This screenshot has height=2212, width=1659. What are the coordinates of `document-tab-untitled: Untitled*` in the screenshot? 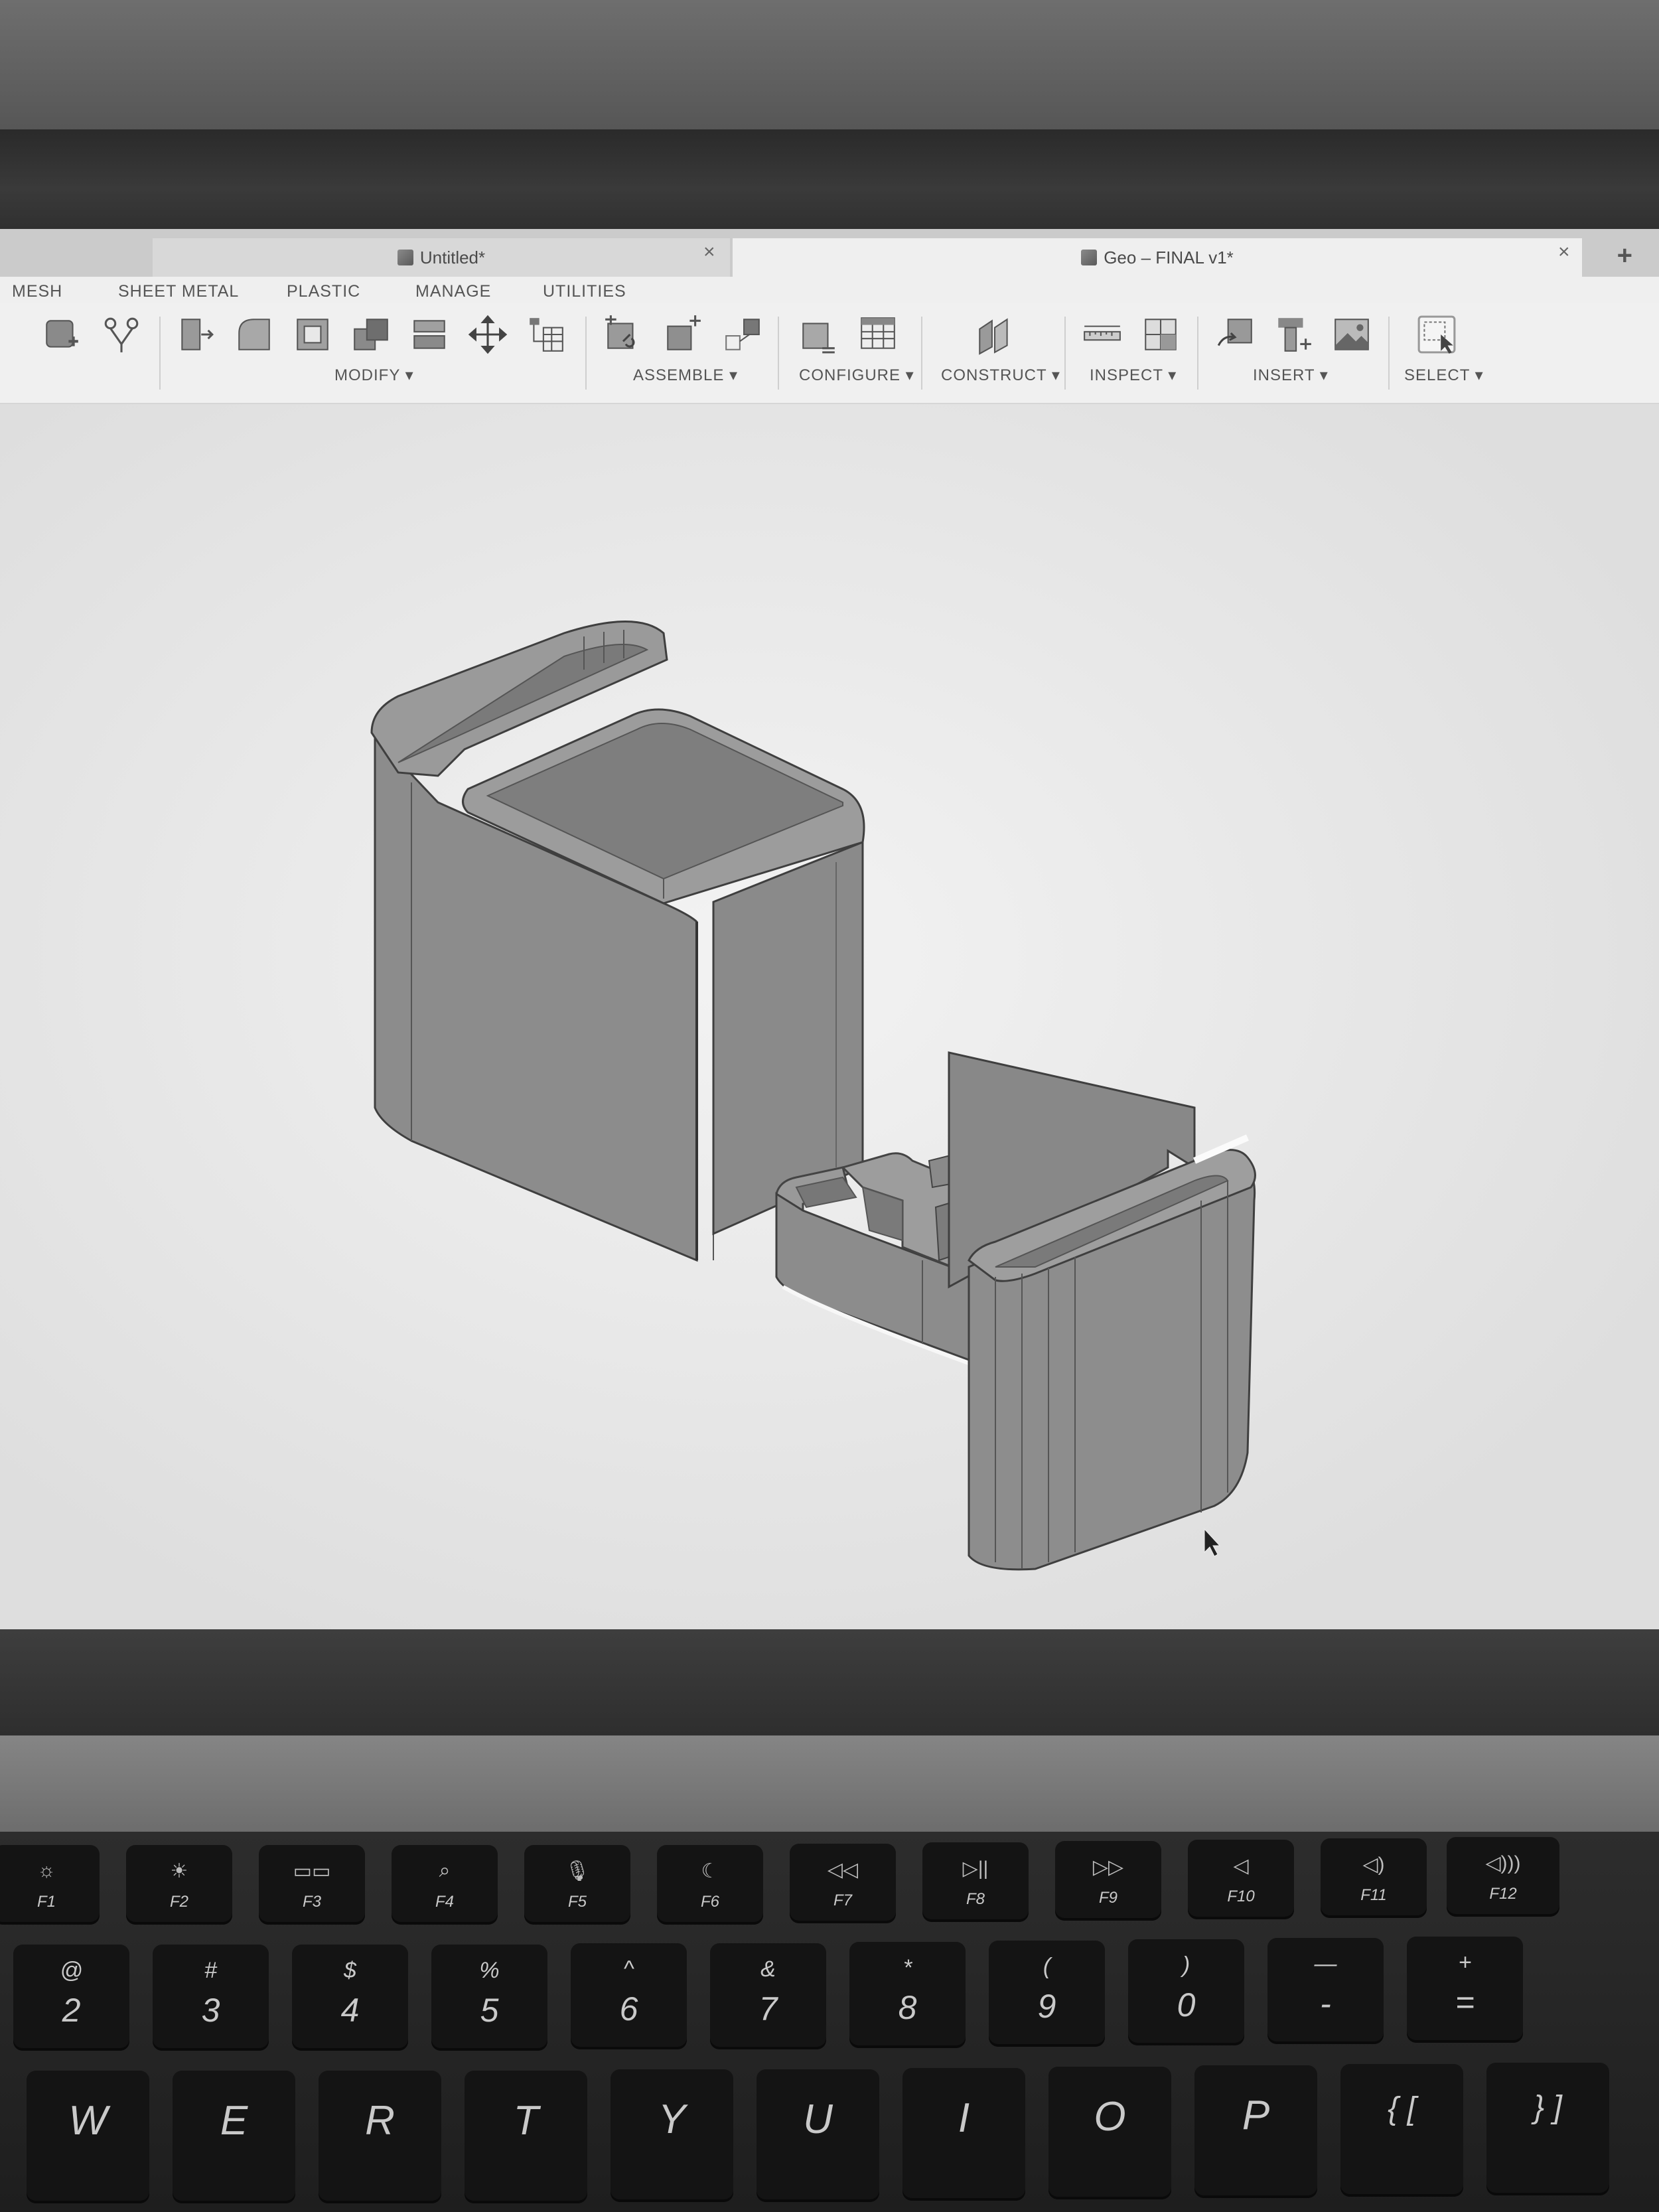 It's located at (441, 257).